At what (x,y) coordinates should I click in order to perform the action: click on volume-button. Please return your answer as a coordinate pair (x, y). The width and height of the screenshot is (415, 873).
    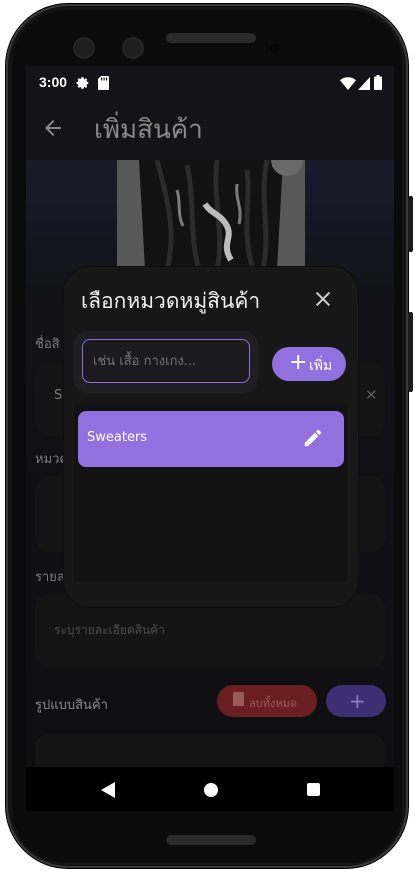
    Looking at the image, I should click on (410, 224).